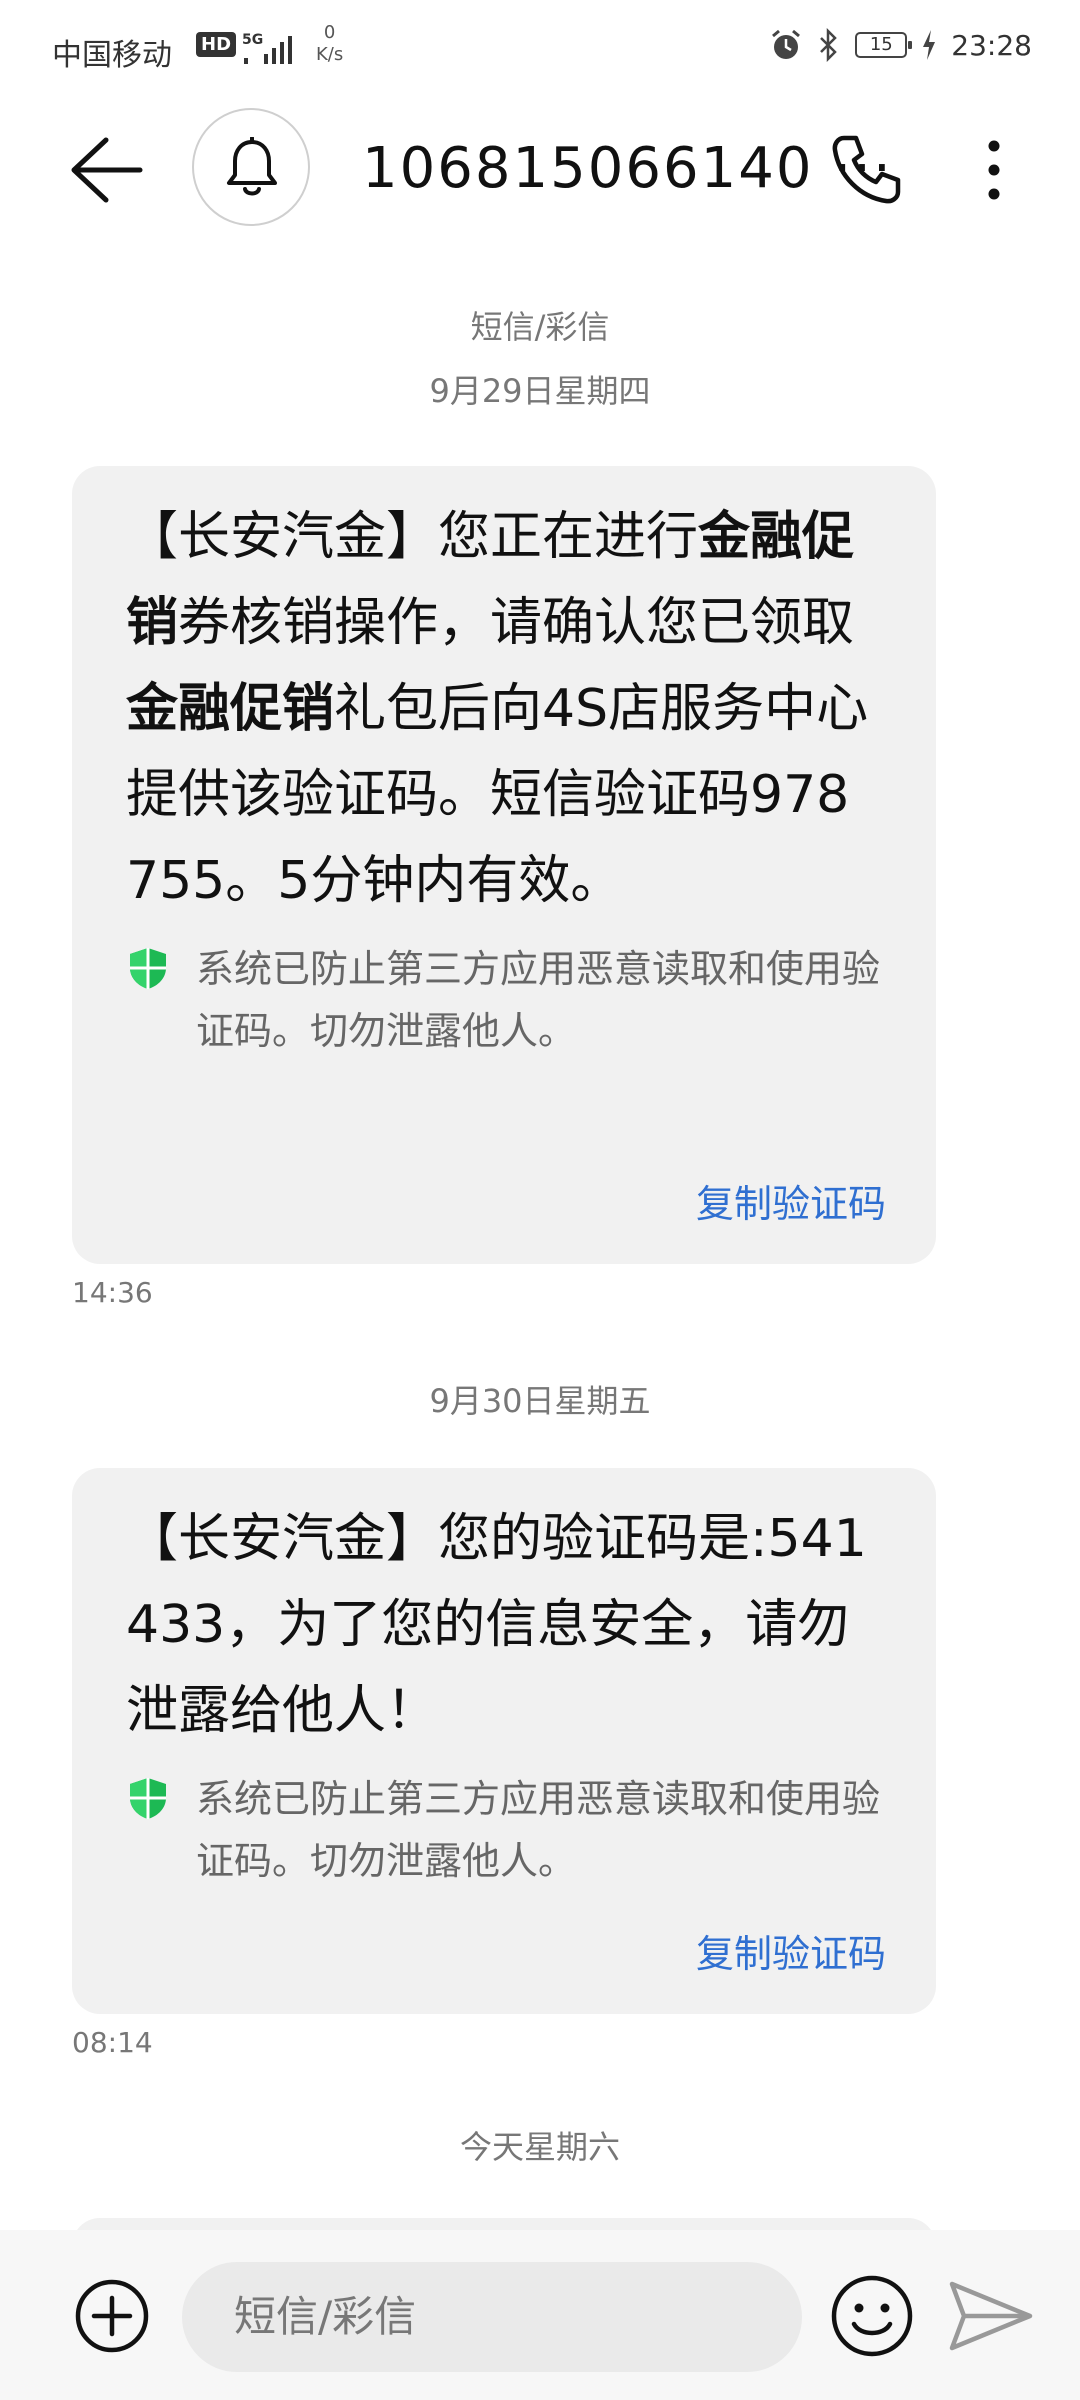 The height and width of the screenshot is (2400, 1080). What do you see at coordinates (492, 2317) in the screenshot?
I see `message-input` at bounding box center [492, 2317].